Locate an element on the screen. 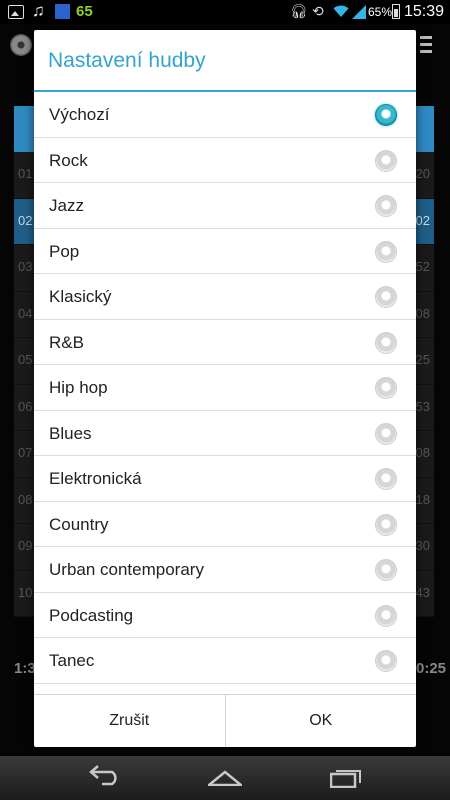 The height and width of the screenshot is (800, 450). preset-option: Urban contemporary is located at coordinates (225, 570).